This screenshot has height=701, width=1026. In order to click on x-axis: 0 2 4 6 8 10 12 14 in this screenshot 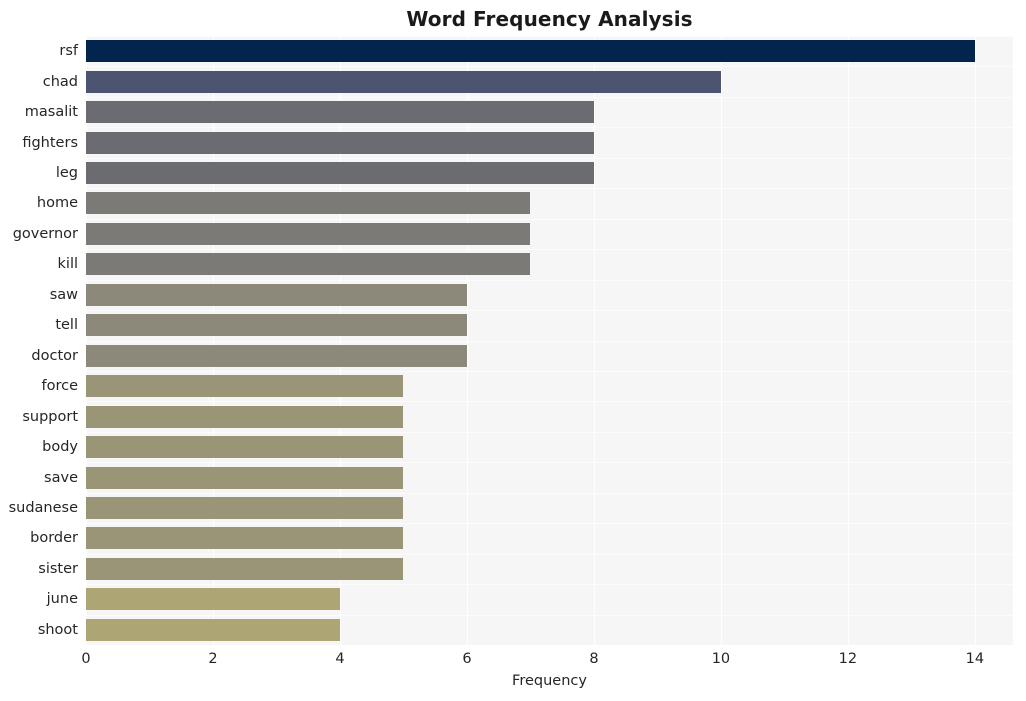, I will do `click(547, 657)`.